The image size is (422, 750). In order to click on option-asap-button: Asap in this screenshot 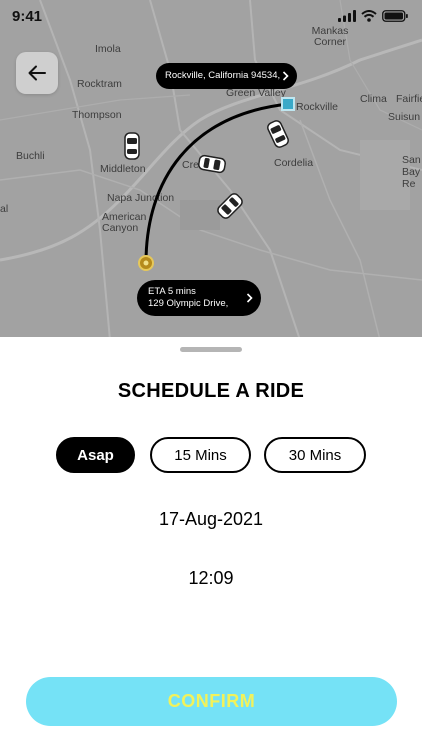, I will do `click(95, 455)`.